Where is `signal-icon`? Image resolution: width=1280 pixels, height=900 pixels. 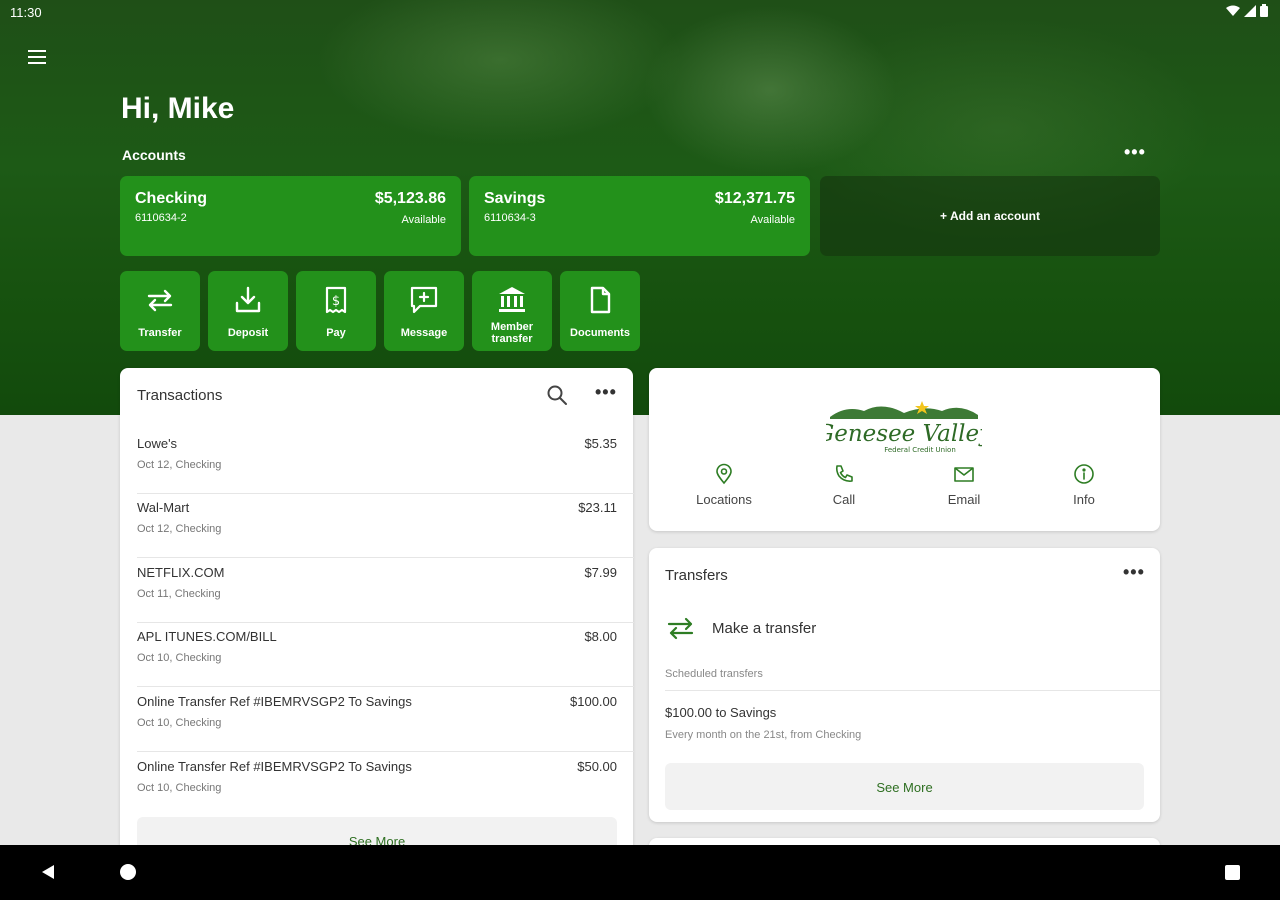 signal-icon is located at coordinates (1250, 10).